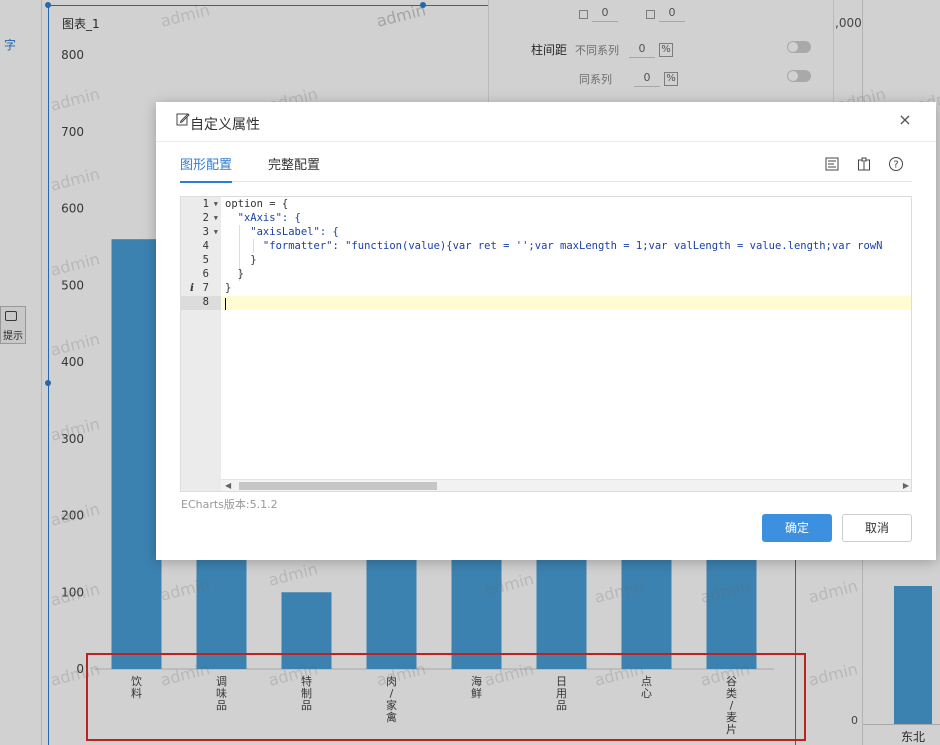  What do you see at coordinates (797, 528) in the screenshot?
I see `confirm-button: 确定` at bounding box center [797, 528].